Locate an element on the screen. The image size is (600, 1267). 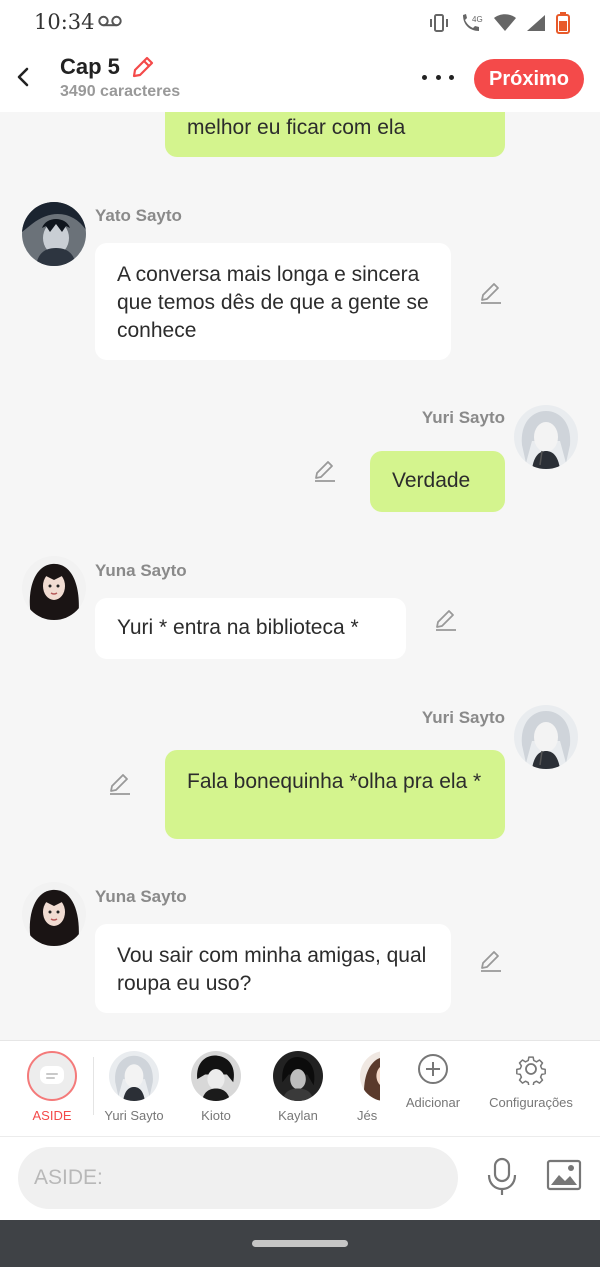
svg-text: 4G is located at coordinates (477, 19).